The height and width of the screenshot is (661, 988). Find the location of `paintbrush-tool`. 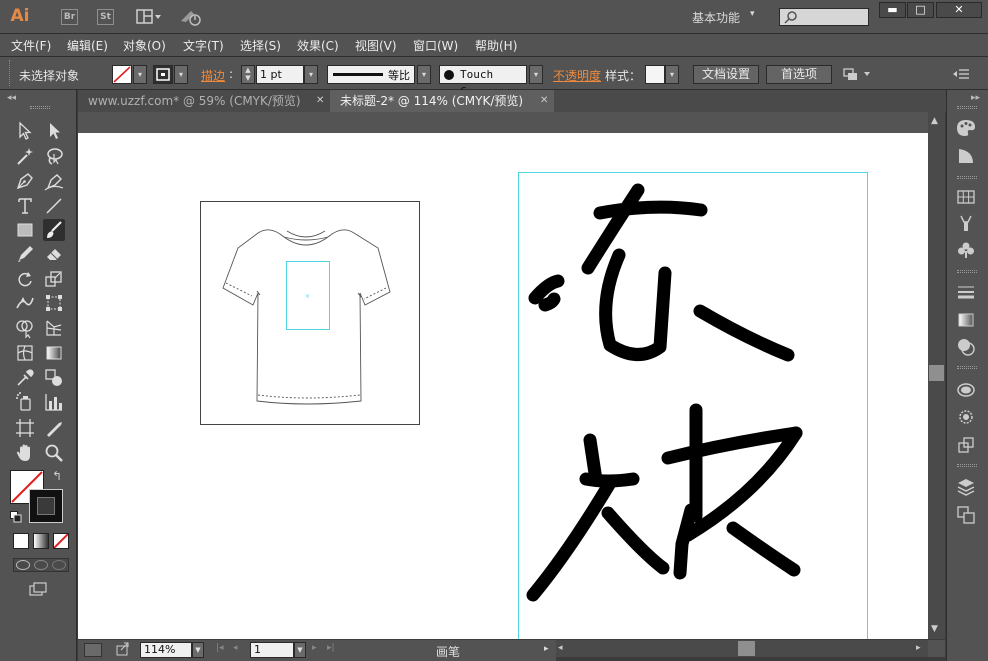

paintbrush-tool is located at coordinates (54, 230).